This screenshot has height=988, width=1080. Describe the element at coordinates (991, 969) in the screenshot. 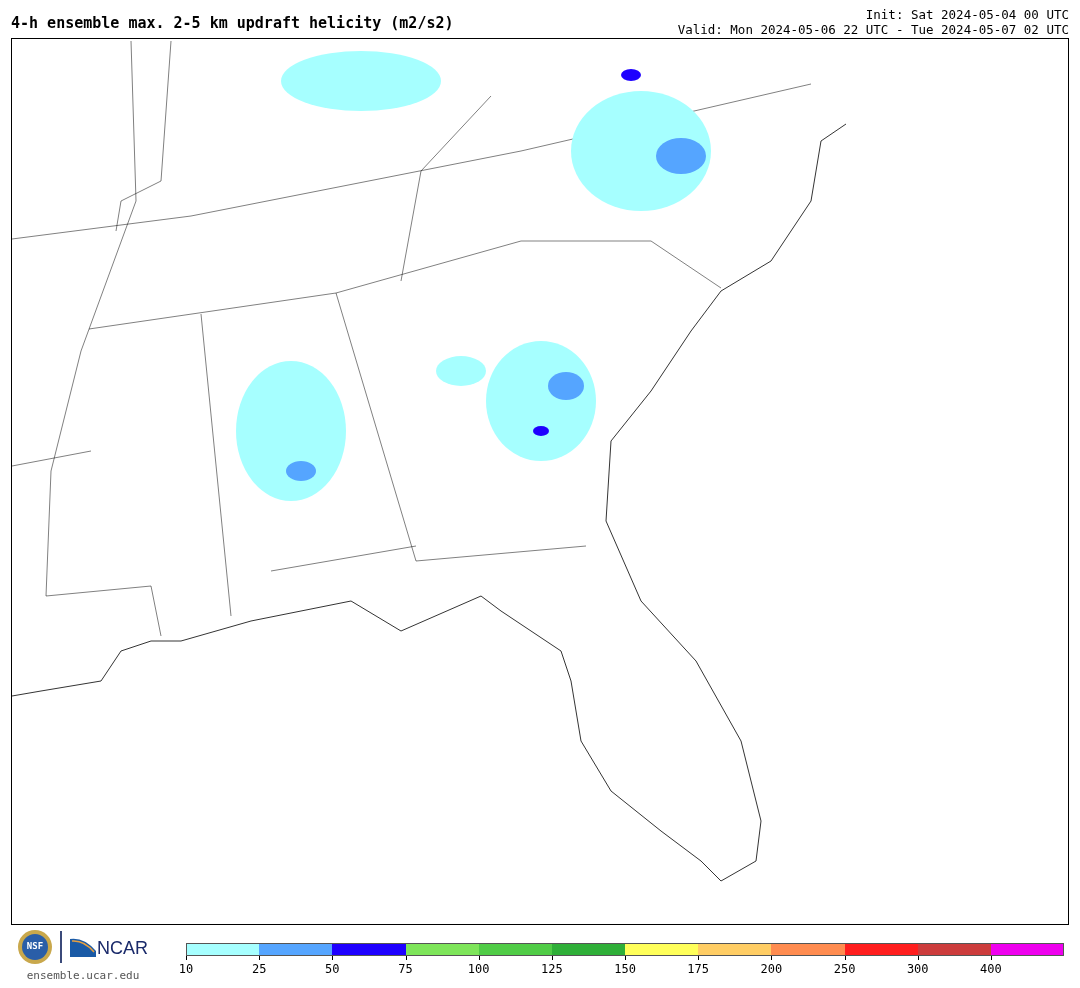

I see `tick-label: 400` at that location.